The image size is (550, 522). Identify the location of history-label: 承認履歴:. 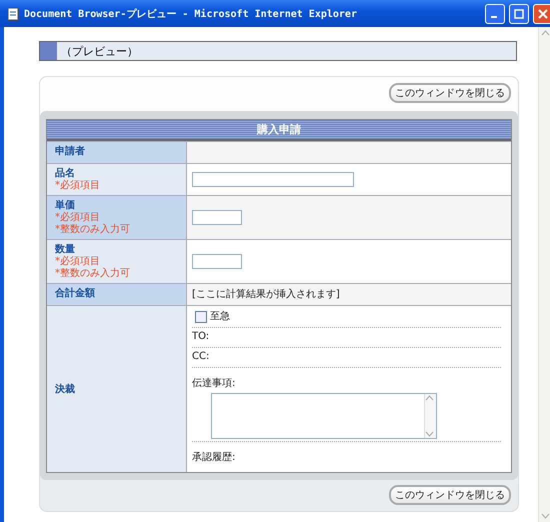
(214, 457).